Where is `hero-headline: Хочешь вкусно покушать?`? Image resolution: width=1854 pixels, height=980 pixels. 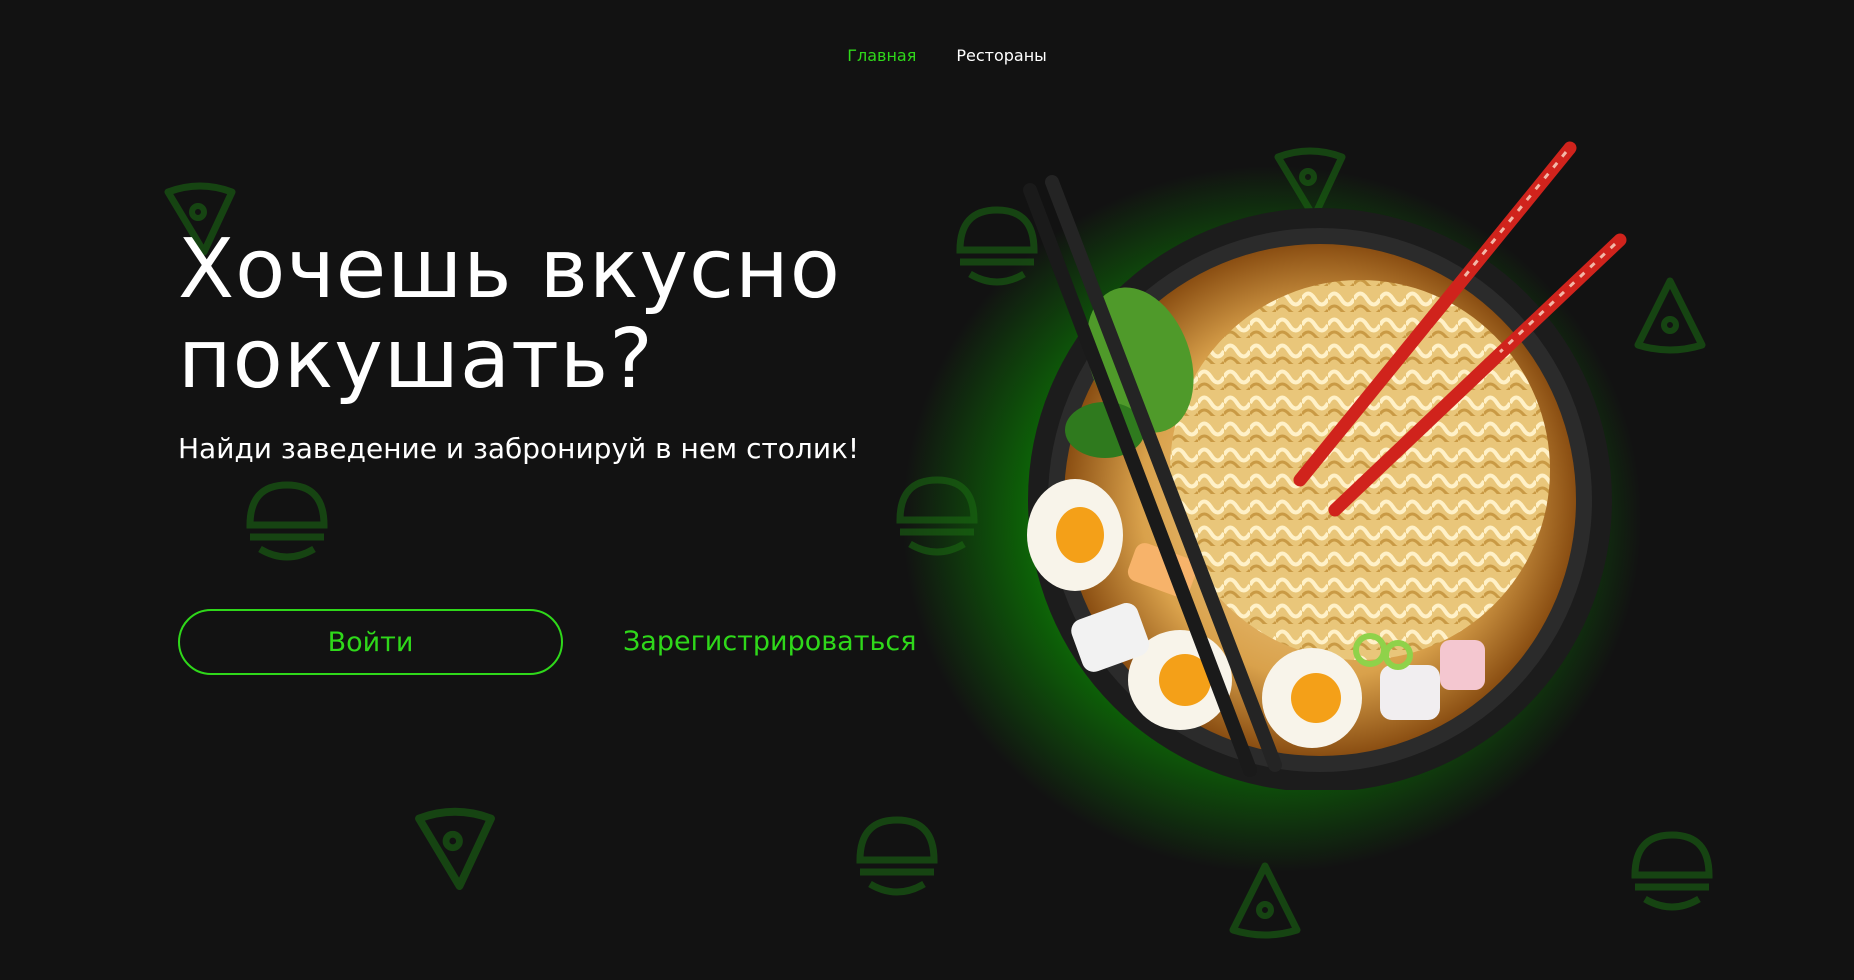 hero-headline: Хочешь вкусно покушать? is located at coordinates (538, 315).